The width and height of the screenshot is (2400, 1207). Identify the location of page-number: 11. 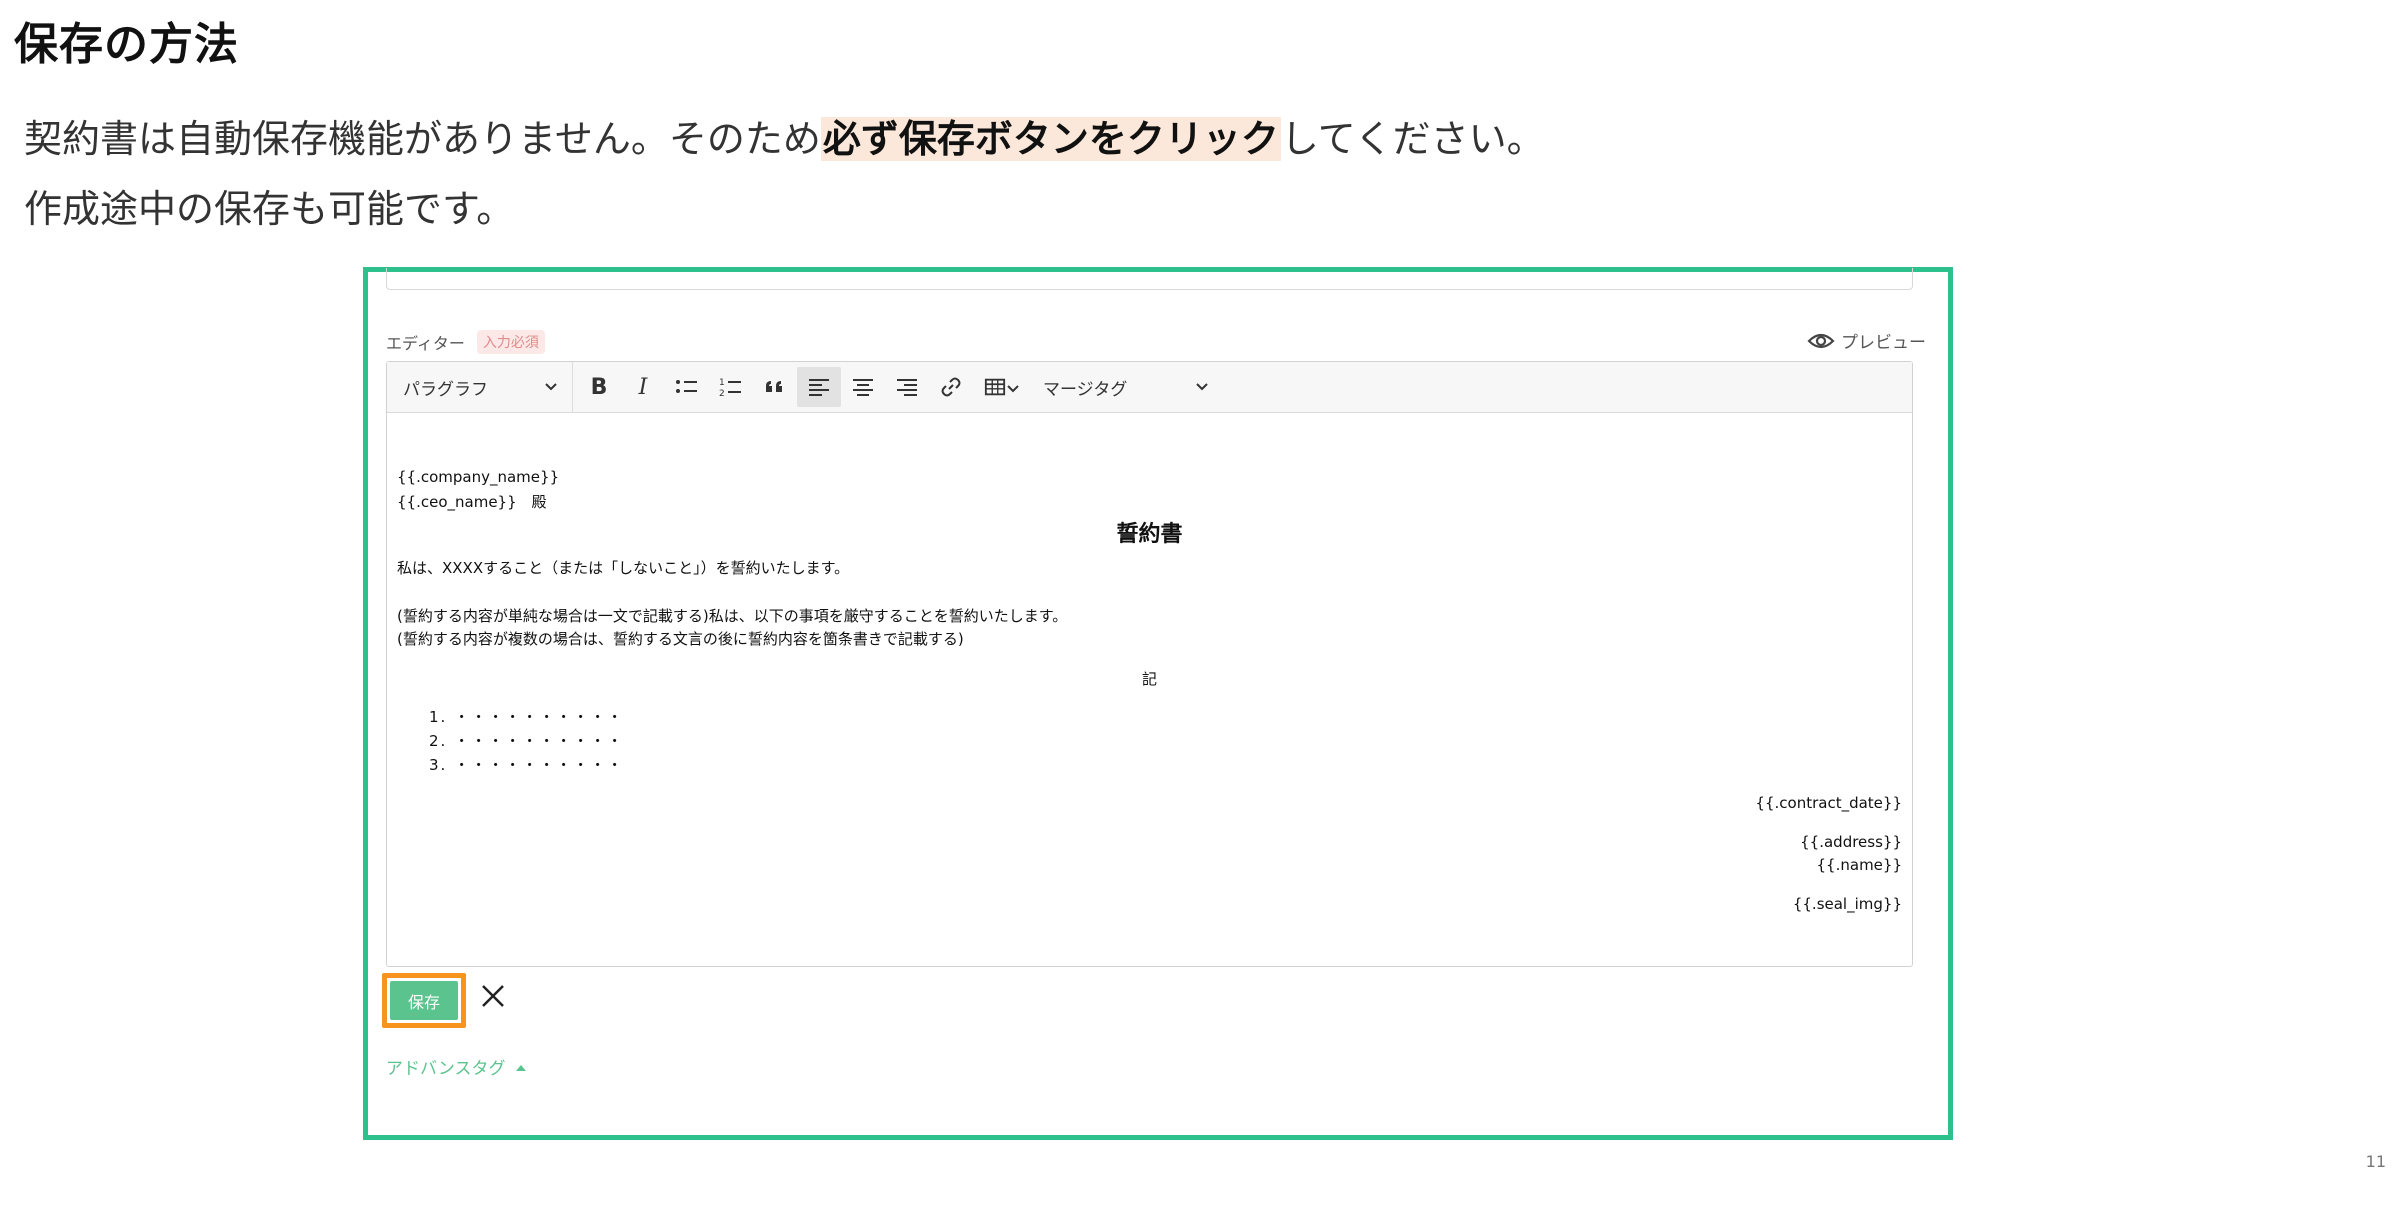
(2375, 1161).